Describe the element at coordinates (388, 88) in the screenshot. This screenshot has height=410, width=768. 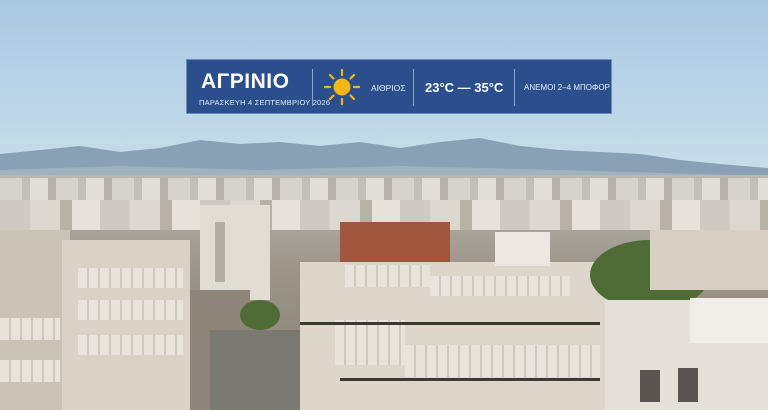
I see `condition-label: ΑΙΘΡΙΟΣ` at that location.